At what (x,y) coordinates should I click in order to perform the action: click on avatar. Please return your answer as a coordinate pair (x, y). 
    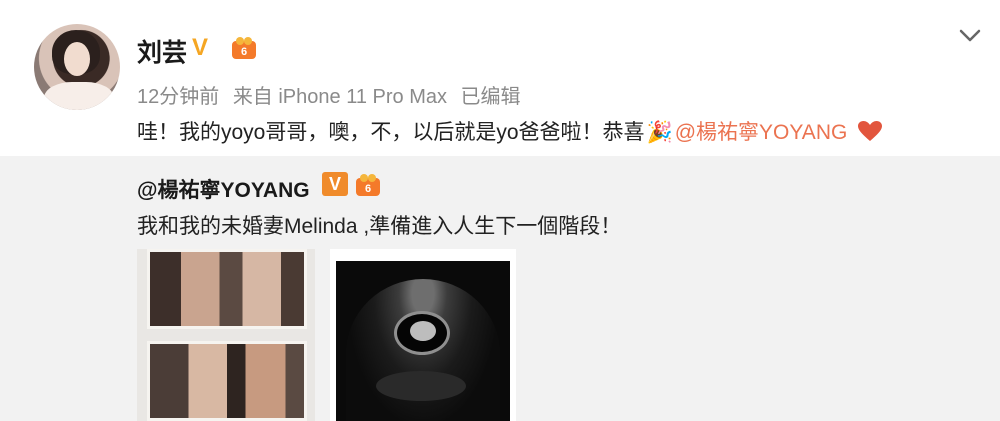
    Looking at the image, I should click on (77, 67).